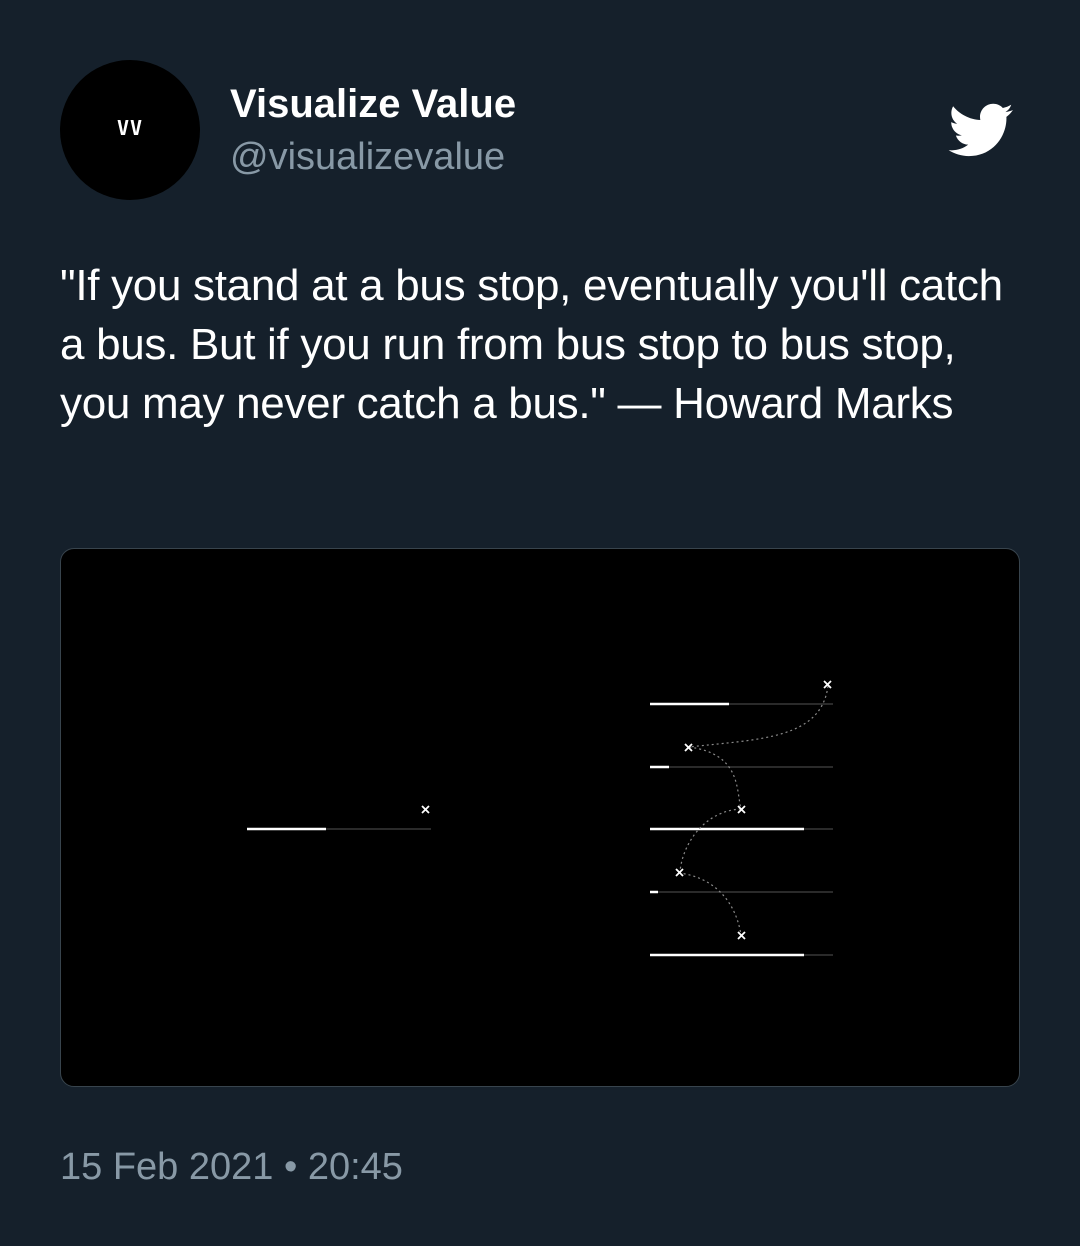 Image resolution: width=1080 pixels, height=1246 pixels. What do you see at coordinates (231, 1167) in the screenshot?
I see `tweet-timestamp: 15 Feb 2021 • 20:45` at bounding box center [231, 1167].